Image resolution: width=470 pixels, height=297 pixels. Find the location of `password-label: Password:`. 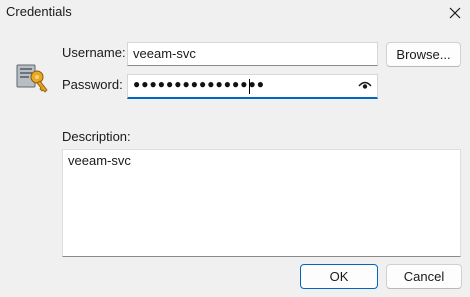

password-label: Password: is located at coordinates (92, 84).